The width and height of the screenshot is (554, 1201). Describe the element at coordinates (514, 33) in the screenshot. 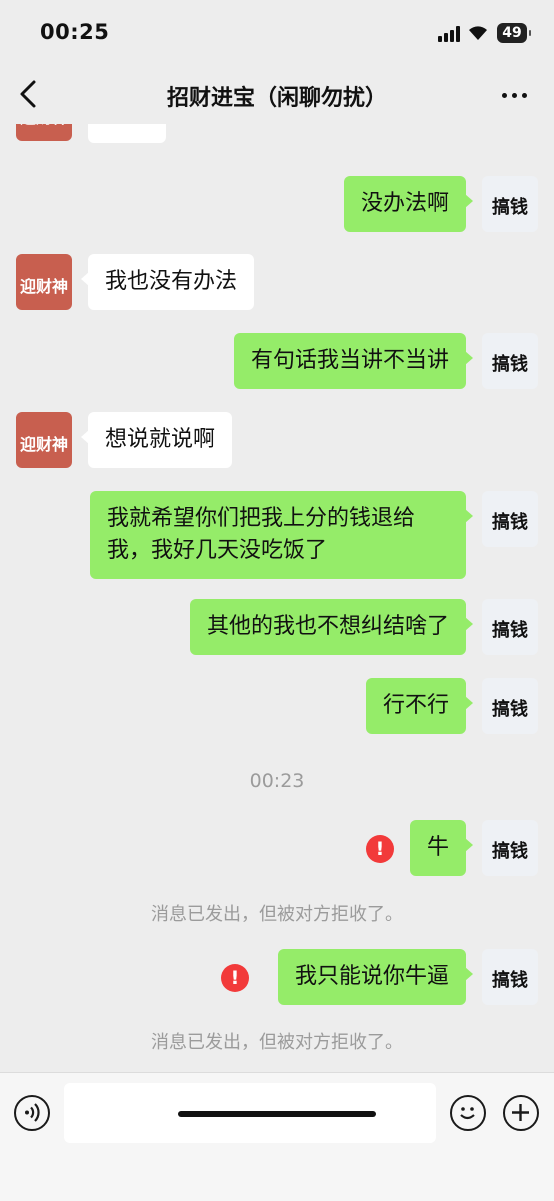

I see `battery-icon: 49` at that location.